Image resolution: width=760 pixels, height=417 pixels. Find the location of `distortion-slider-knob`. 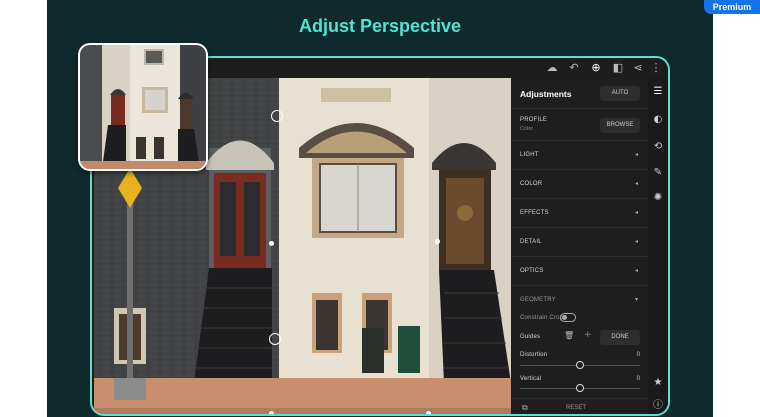

distortion-slider-knob is located at coordinates (580, 365).